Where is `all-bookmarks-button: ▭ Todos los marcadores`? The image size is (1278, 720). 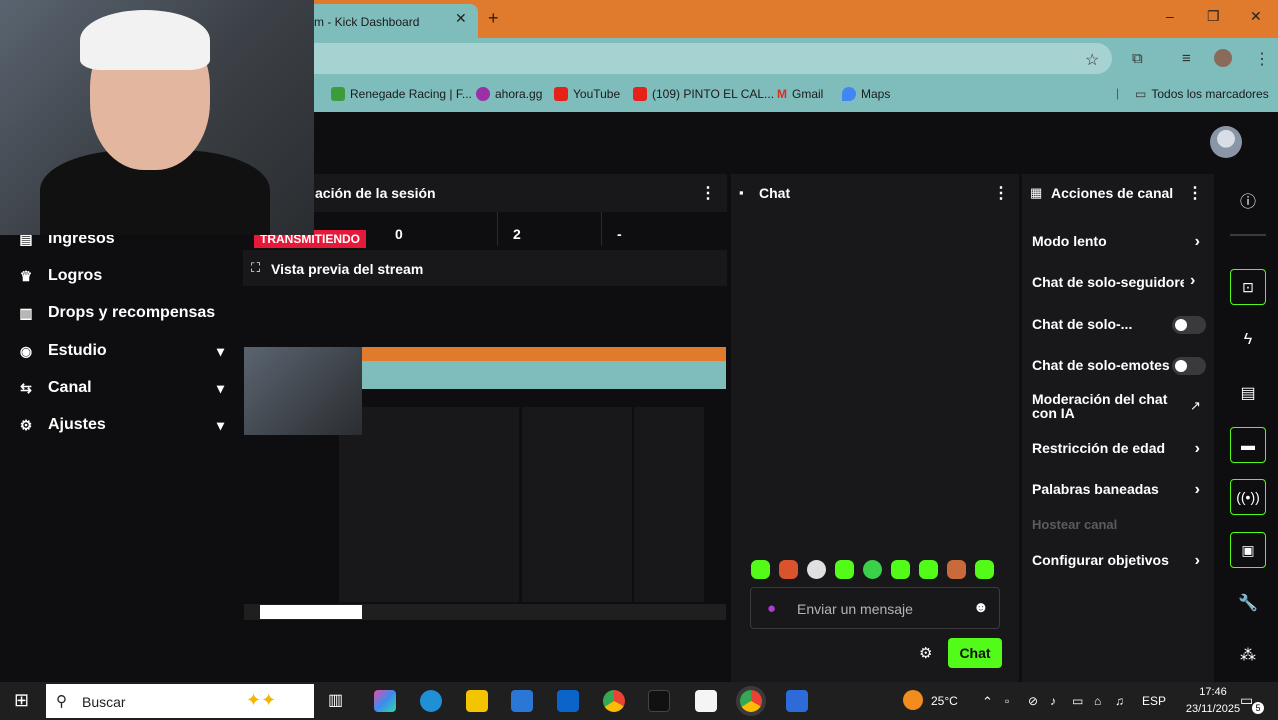 all-bookmarks-button: ▭ Todos los marcadores is located at coordinates (1202, 94).